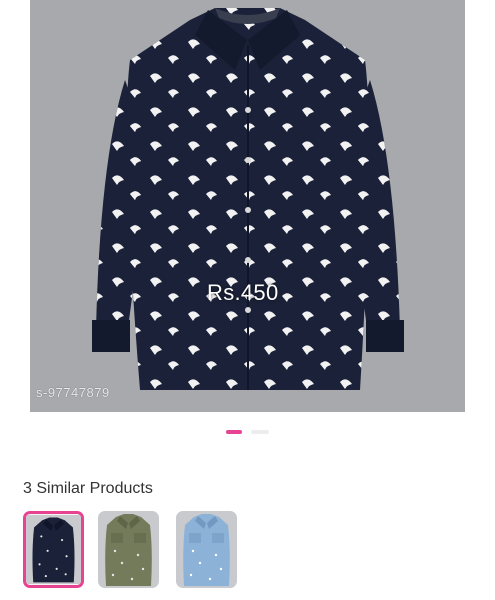 The width and height of the screenshot is (495, 600). What do you see at coordinates (73, 392) in the screenshot?
I see `product-id-watermark: s-97747879` at bounding box center [73, 392].